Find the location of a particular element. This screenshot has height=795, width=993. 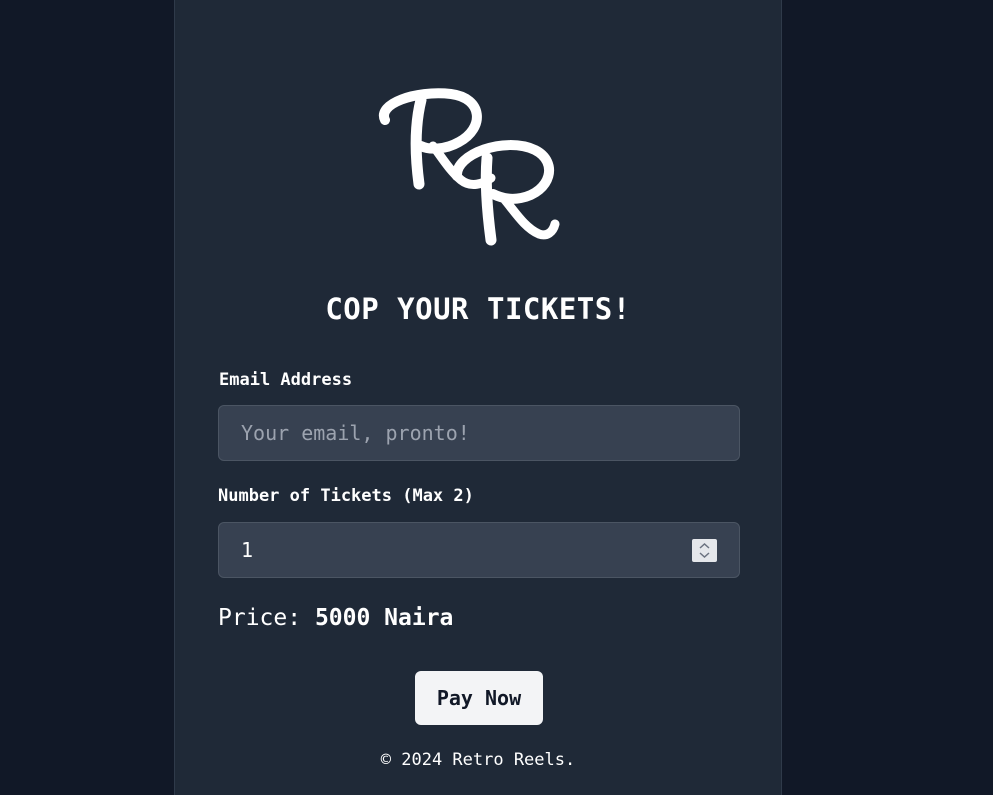

price-display: Price: 5000 Naira is located at coordinates (335, 618).